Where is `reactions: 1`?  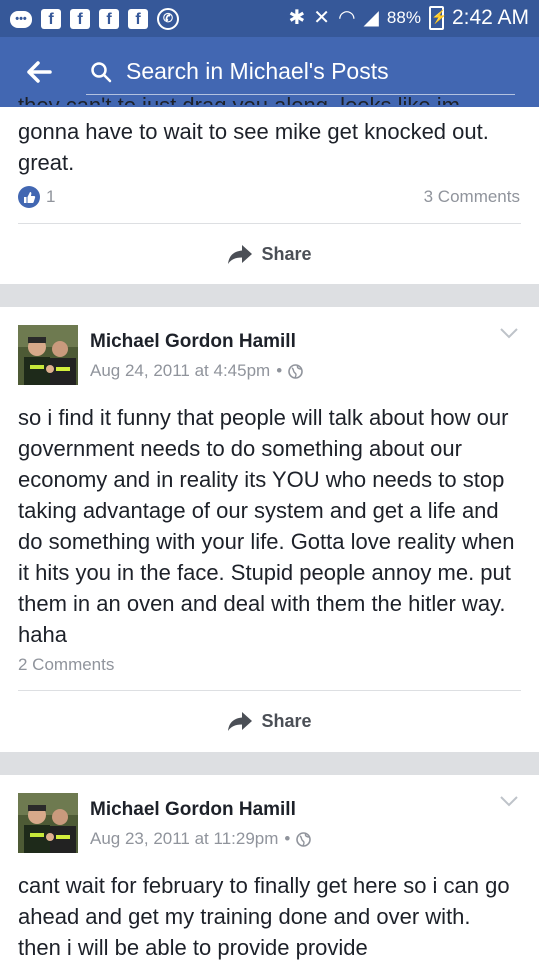
reactions: 1 is located at coordinates (36, 197).